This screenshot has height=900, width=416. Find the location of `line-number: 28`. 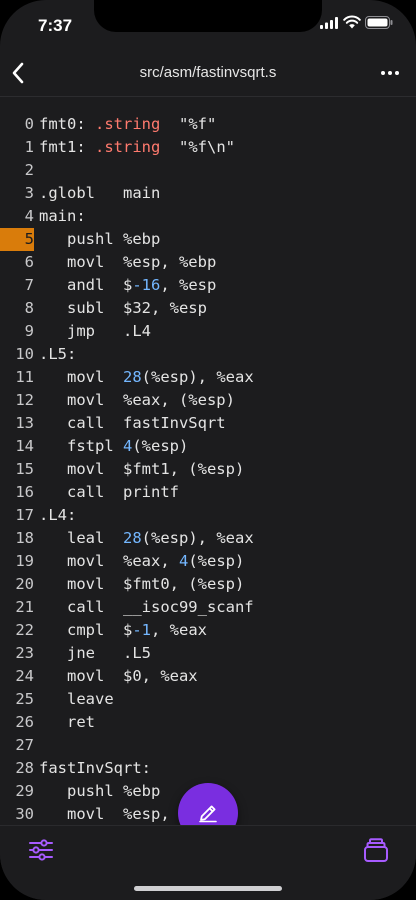

line-number: 28 is located at coordinates (24, 768).